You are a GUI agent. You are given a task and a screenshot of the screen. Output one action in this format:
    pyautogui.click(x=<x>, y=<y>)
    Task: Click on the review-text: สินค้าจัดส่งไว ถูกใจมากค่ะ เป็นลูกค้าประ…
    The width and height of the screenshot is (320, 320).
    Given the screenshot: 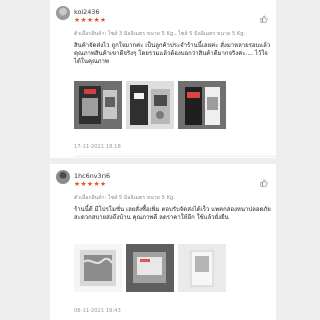 What is the action you would take?
    pyautogui.click(x=172, y=54)
    